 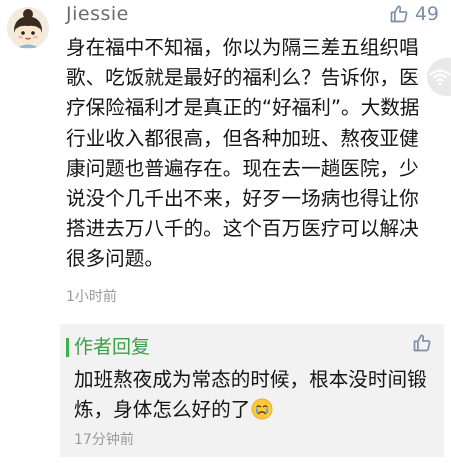 I want to click on username: Jiessie, so click(x=97, y=14).